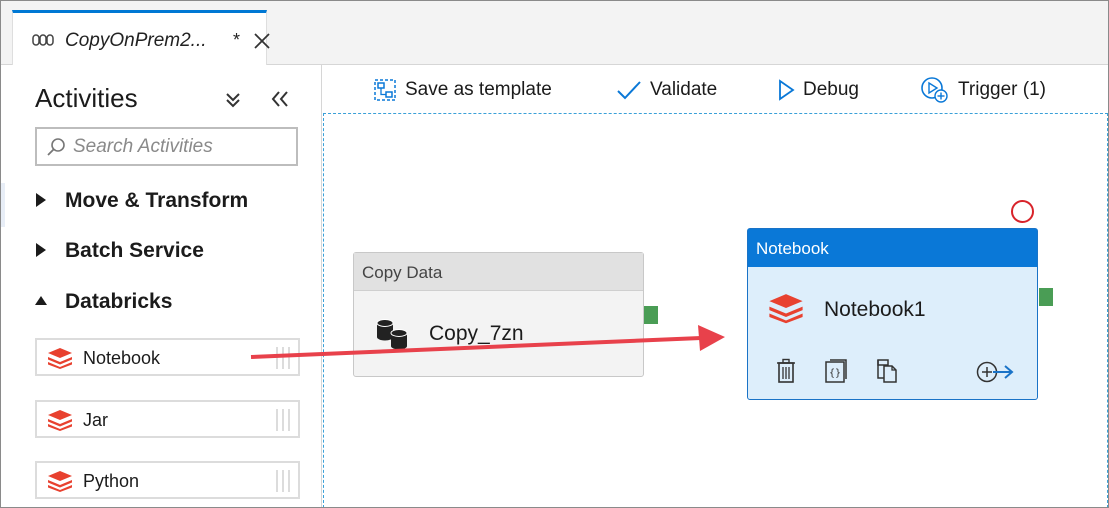 The image size is (1109, 508). I want to click on pipeline-icon, so click(43, 40).